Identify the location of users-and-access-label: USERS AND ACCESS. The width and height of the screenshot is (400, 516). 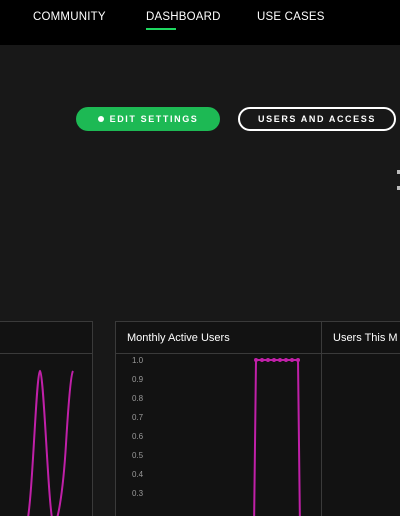
(317, 119).